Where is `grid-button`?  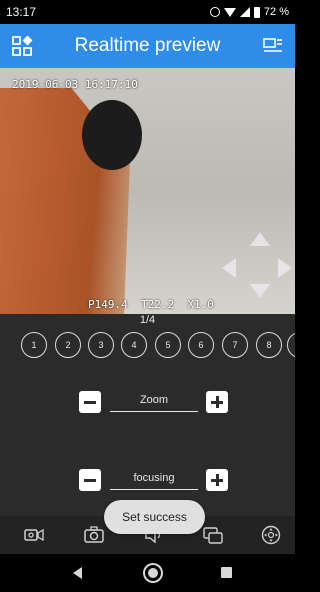
grid-button is located at coordinates (22, 46).